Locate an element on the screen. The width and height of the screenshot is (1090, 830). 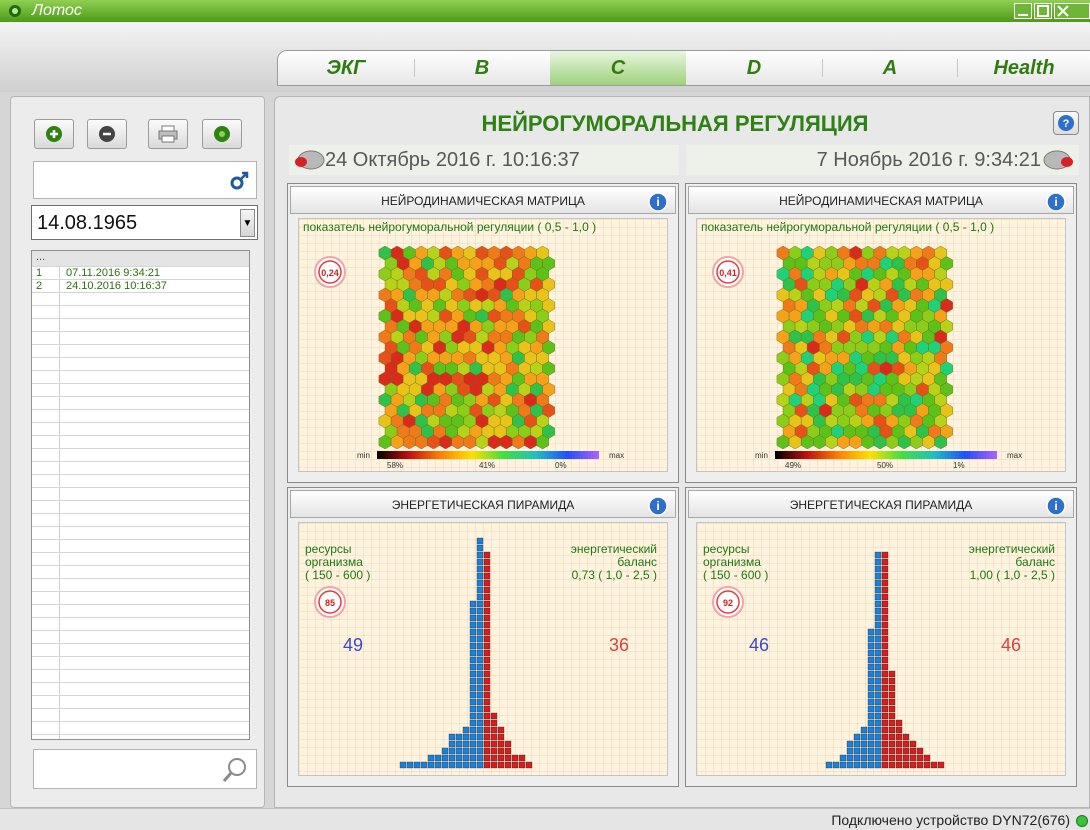
remove-button is located at coordinates (107, 134).